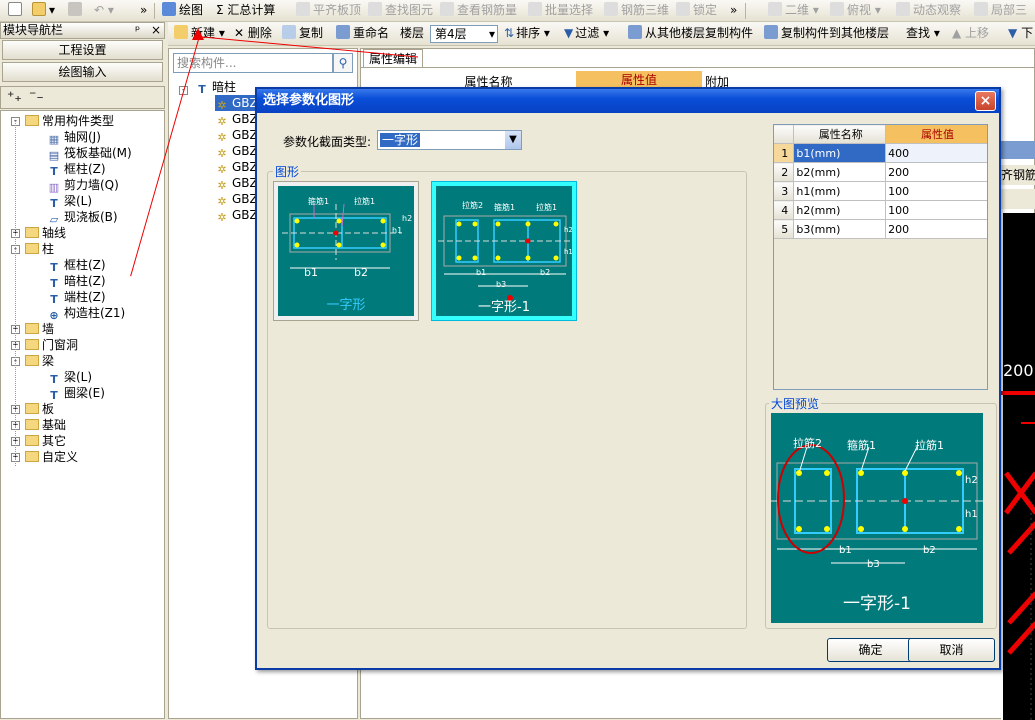 Image resolution: width=1035 pixels, height=720 pixels. What do you see at coordinates (91, 217) in the screenshot?
I see `tree-item-label: 现浇板(B)` at bounding box center [91, 217].